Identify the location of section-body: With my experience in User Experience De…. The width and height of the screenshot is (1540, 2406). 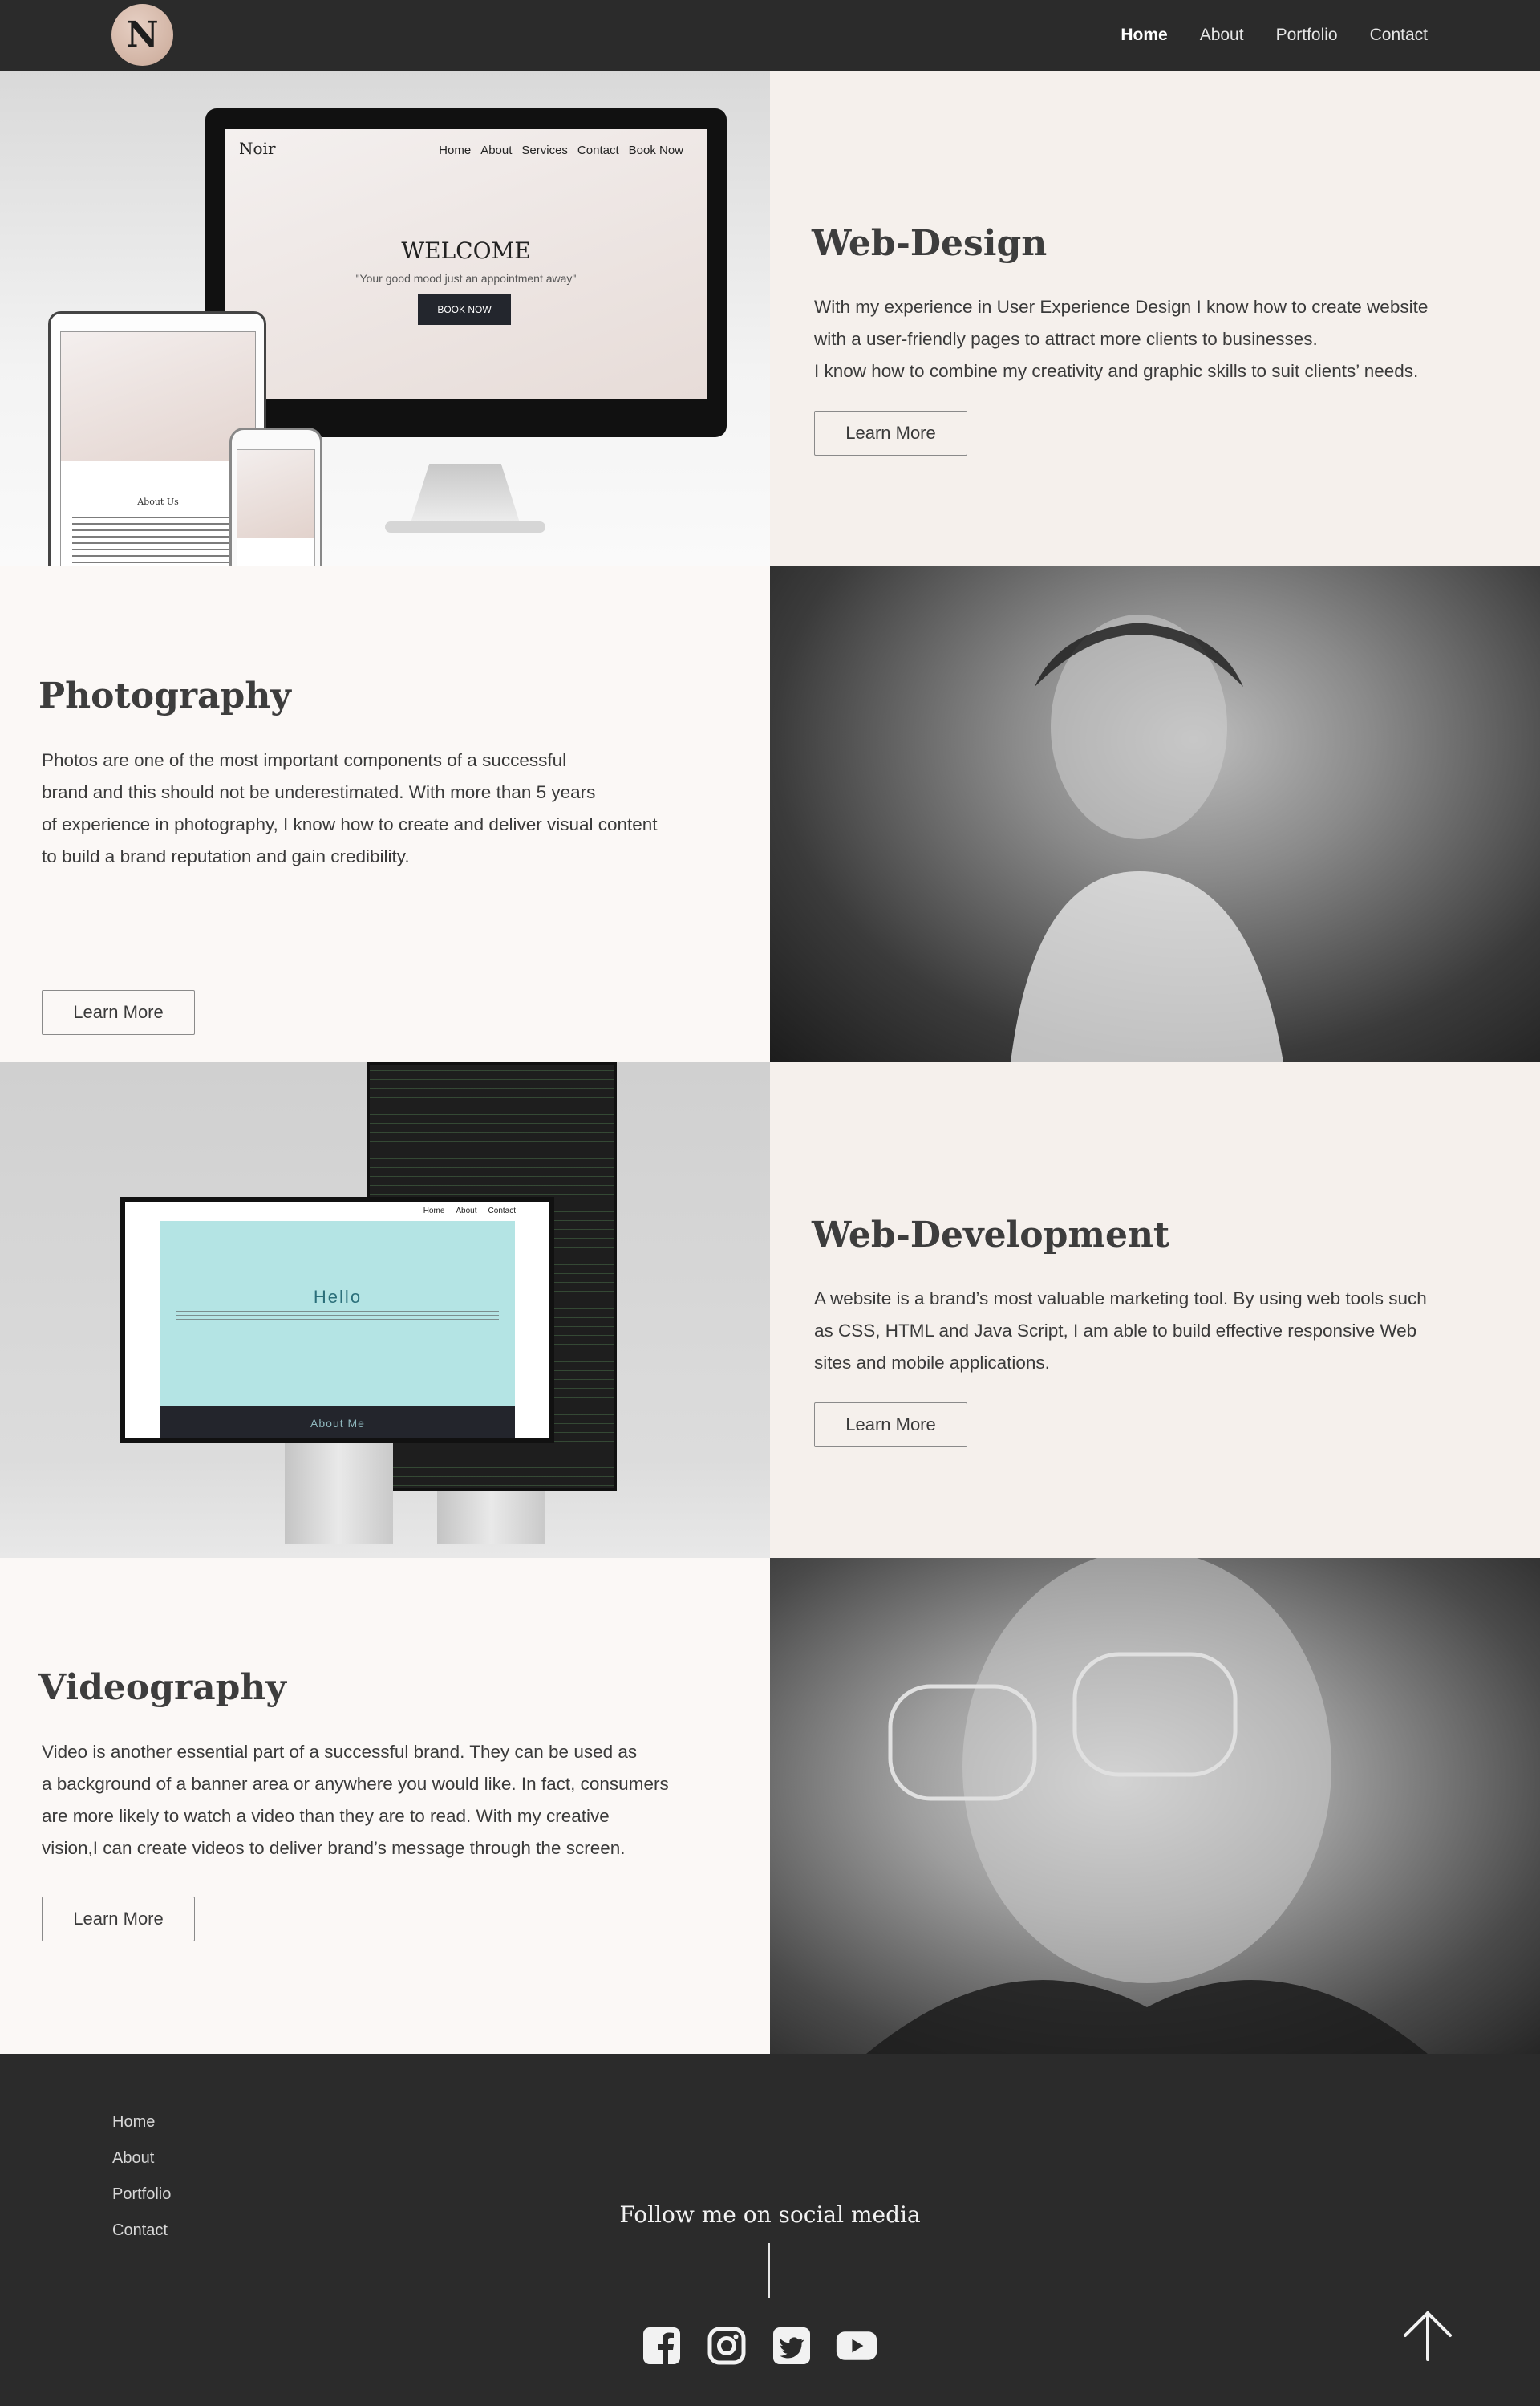
(1121, 339).